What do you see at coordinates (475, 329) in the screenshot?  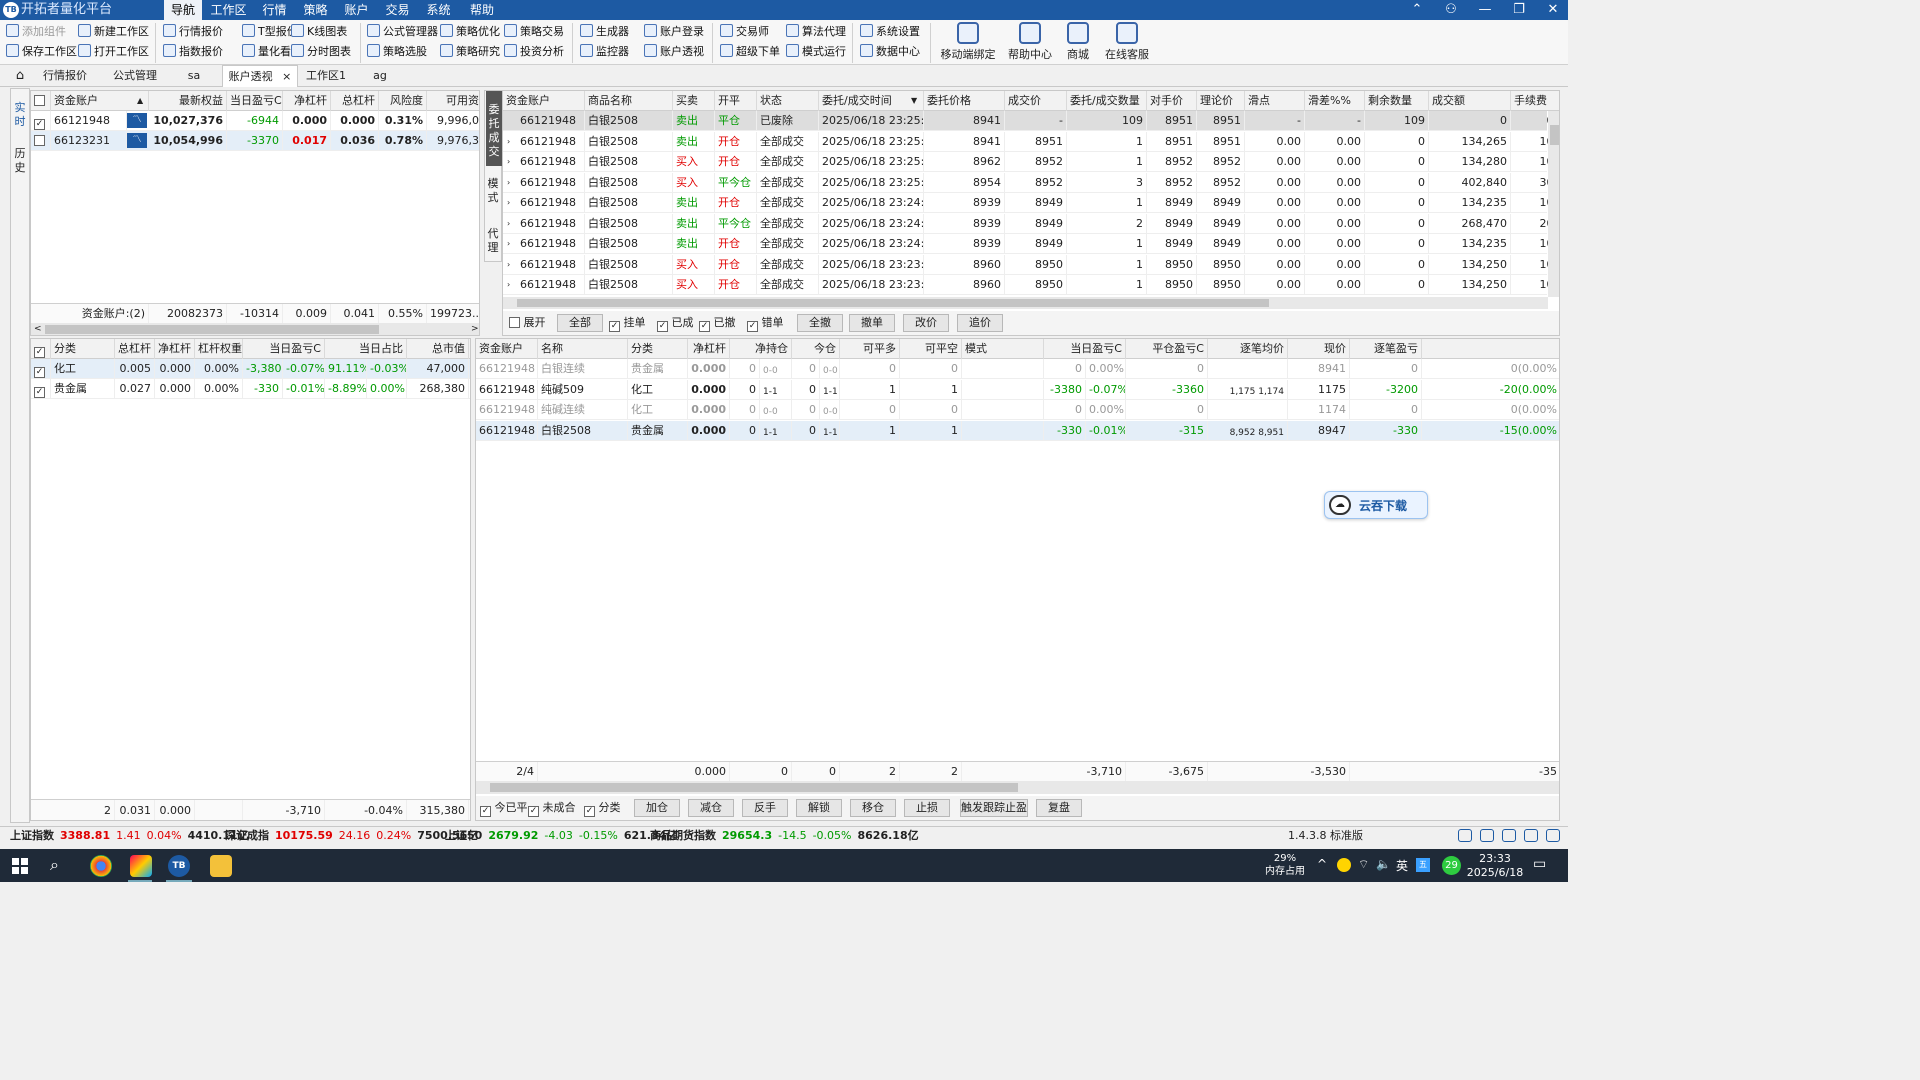 I see `scroll-right-icon: >` at bounding box center [475, 329].